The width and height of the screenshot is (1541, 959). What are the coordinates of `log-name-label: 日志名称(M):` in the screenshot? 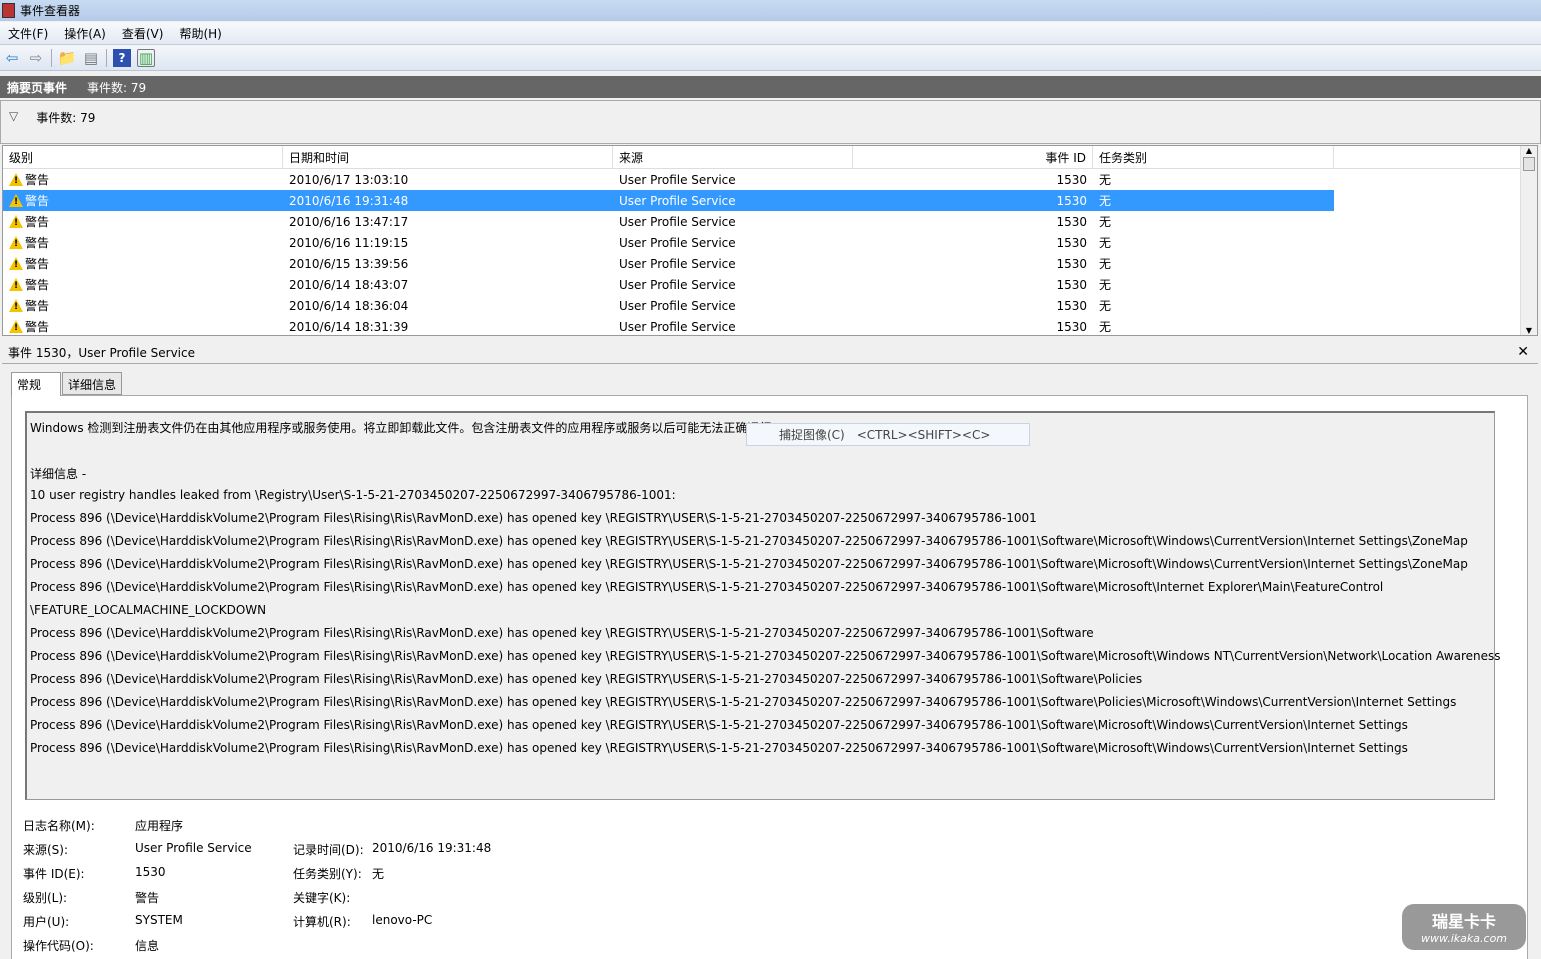 It's located at (59, 826).